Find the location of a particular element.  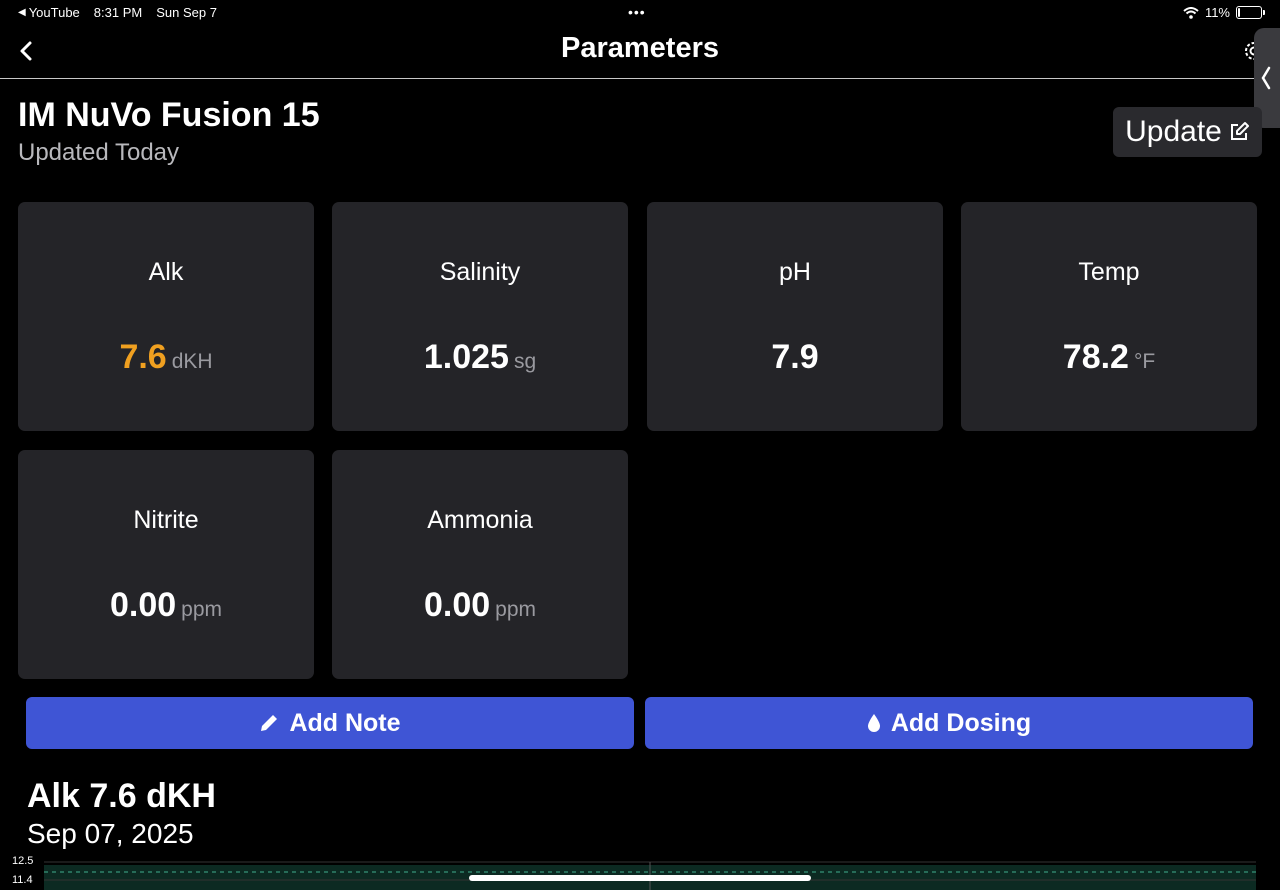

param-reading: 7.9 is located at coordinates (795, 357).